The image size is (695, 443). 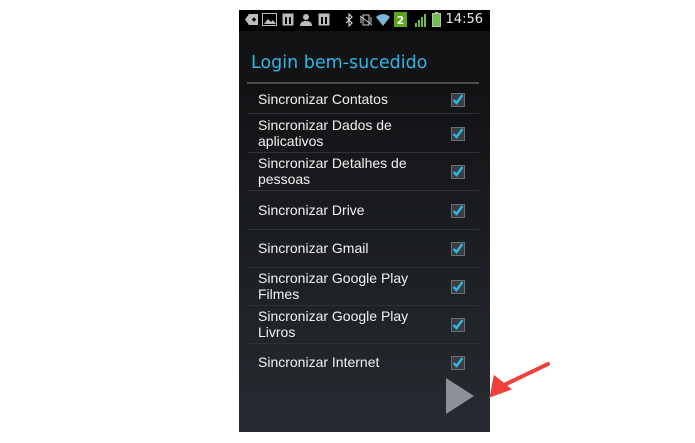 I want to click on header: Login bem-sucedido, so click(x=364, y=57).